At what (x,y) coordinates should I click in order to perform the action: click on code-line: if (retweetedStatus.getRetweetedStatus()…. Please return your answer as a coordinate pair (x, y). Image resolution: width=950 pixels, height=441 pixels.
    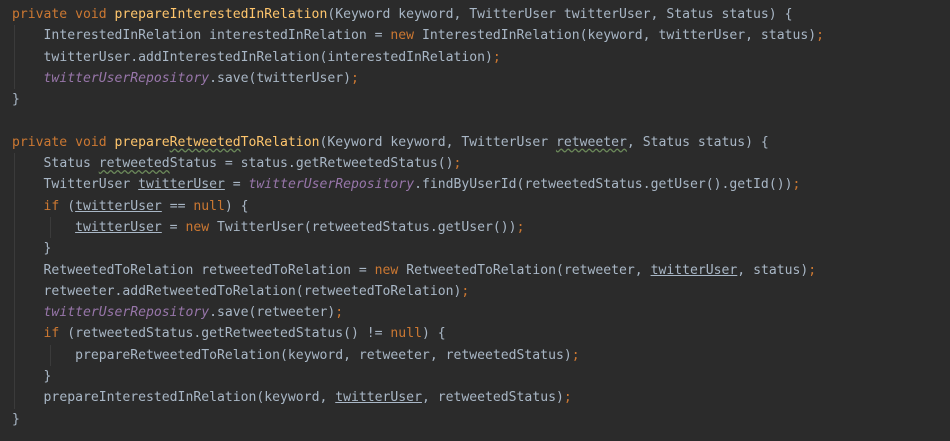
    Looking at the image, I should click on (475, 334).